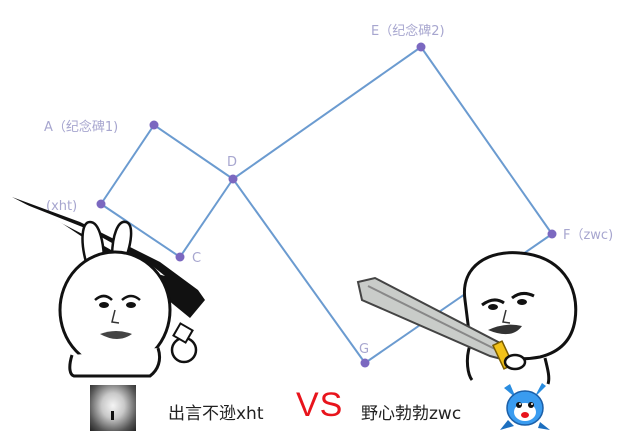 Image resolution: width=635 pixels, height=439 pixels. Describe the element at coordinates (552, 234) in the screenshot. I see `node-F` at that location.